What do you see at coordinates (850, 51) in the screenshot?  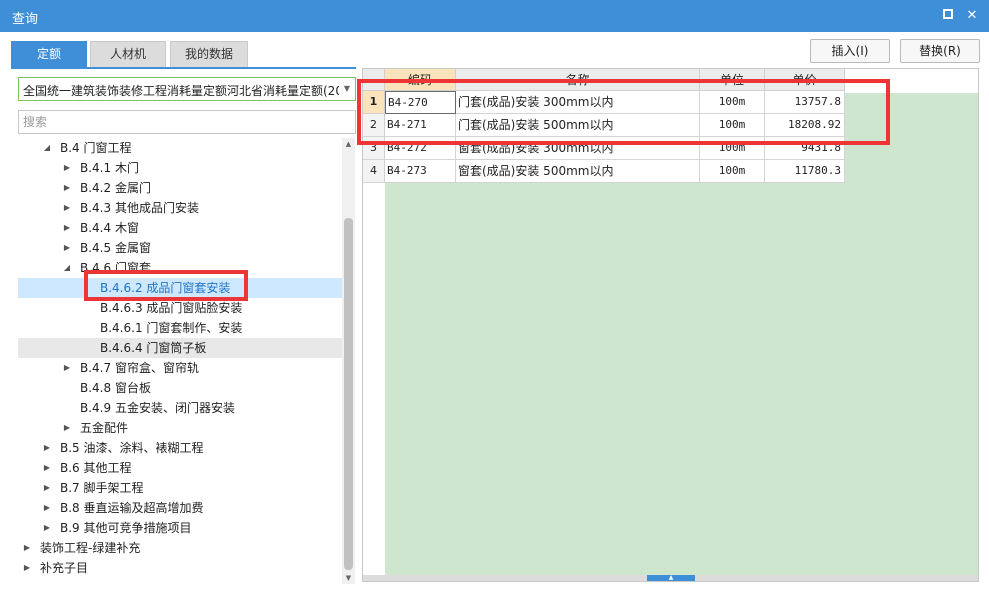 I see `insert-button: 插入(I)` at bounding box center [850, 51].